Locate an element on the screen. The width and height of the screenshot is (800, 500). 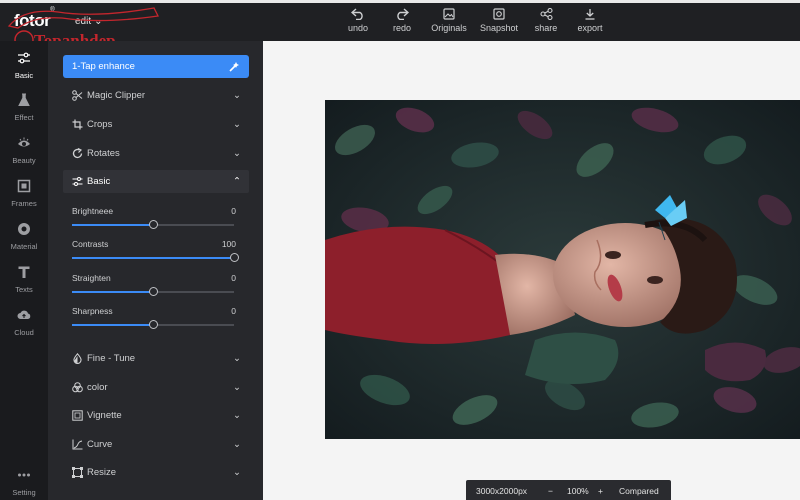
row-curve: Curve ⌄ is located at coordinates (156, 444).